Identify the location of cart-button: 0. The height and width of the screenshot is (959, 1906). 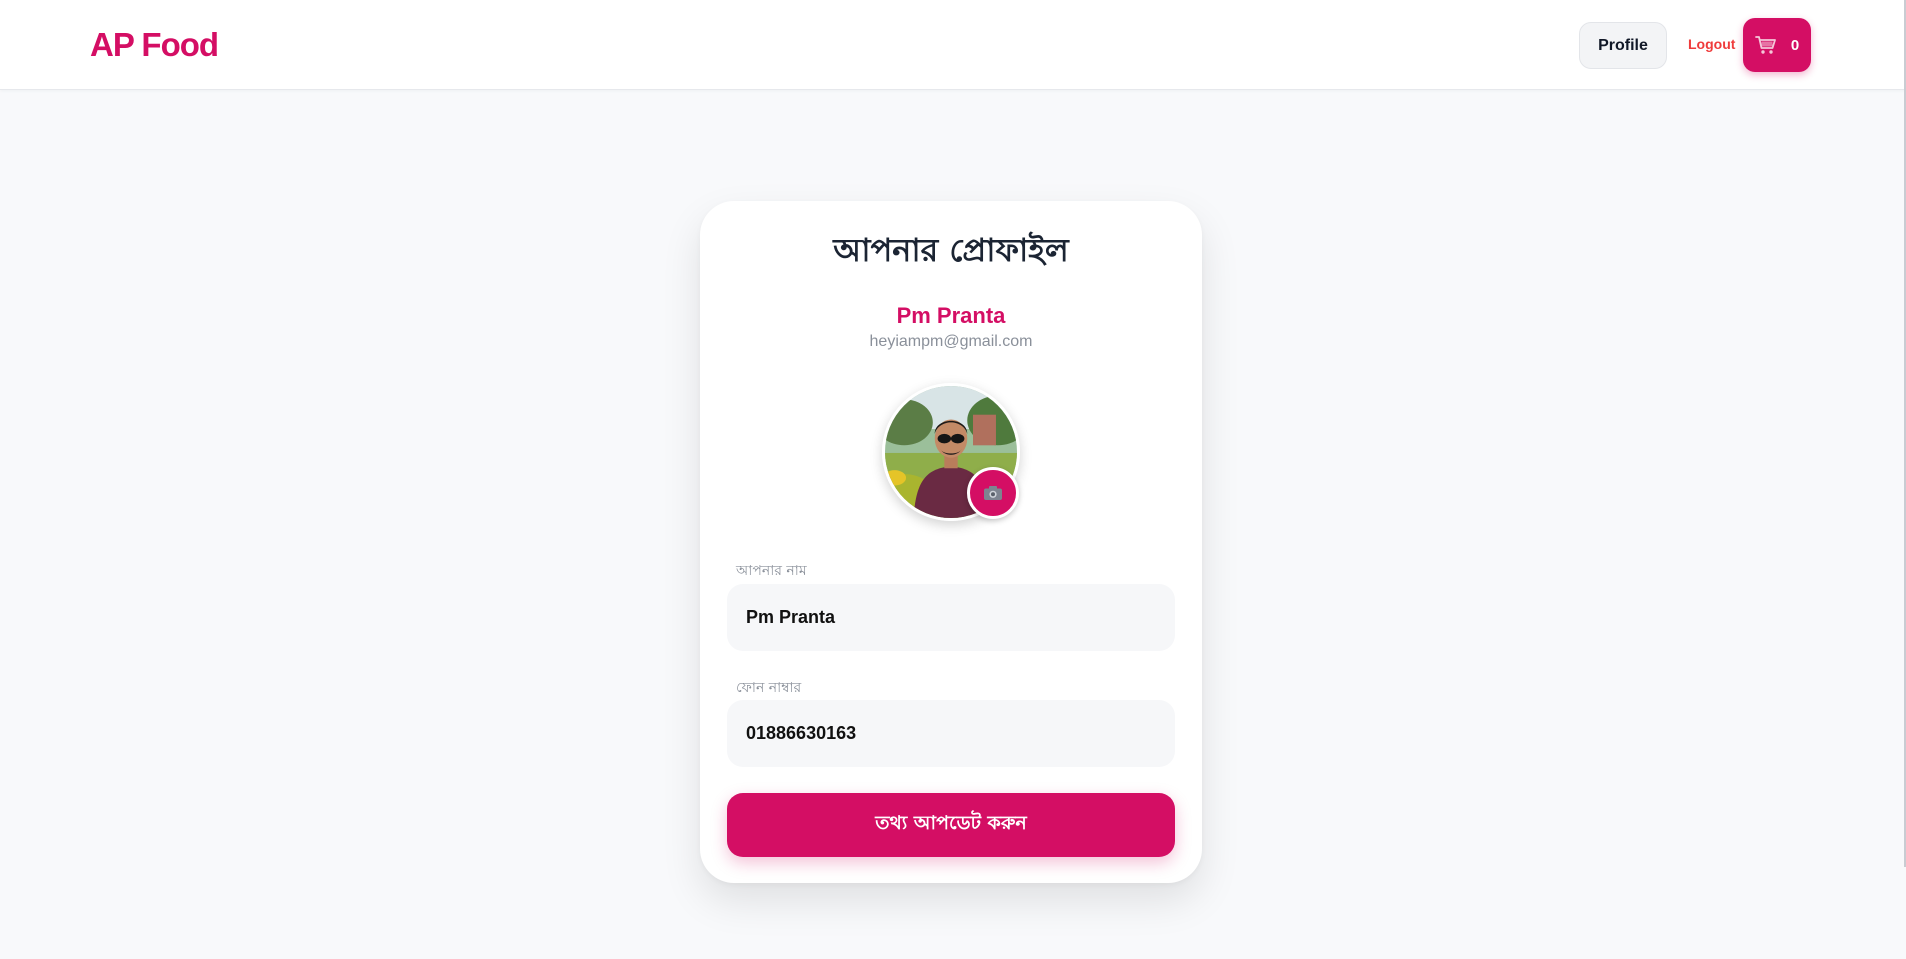
(1777, 45).